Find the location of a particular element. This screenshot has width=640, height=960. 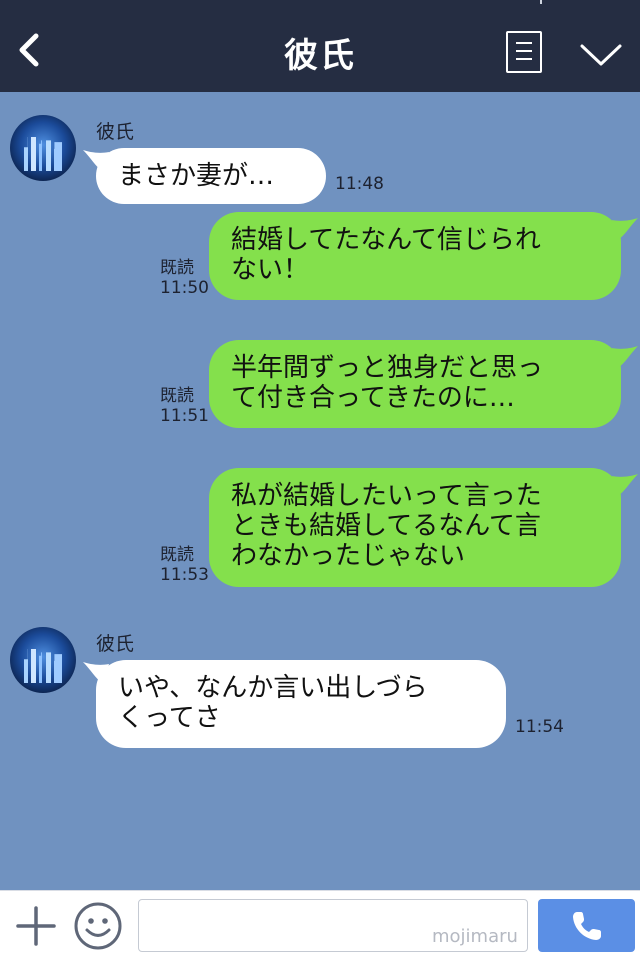

chat-title: 彼氏 is located at coordinates (320, 56).